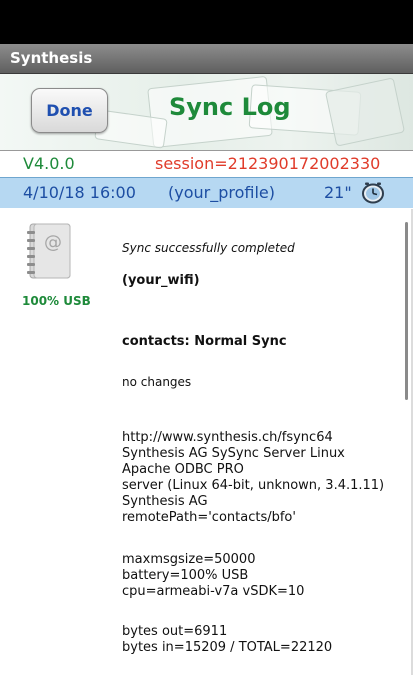 This screenshot has width=413, height=675. What do you see at coordinates (51, 58) in the screenshot?
I see `app-title: Synthesis` at bounding box center [51, 58].